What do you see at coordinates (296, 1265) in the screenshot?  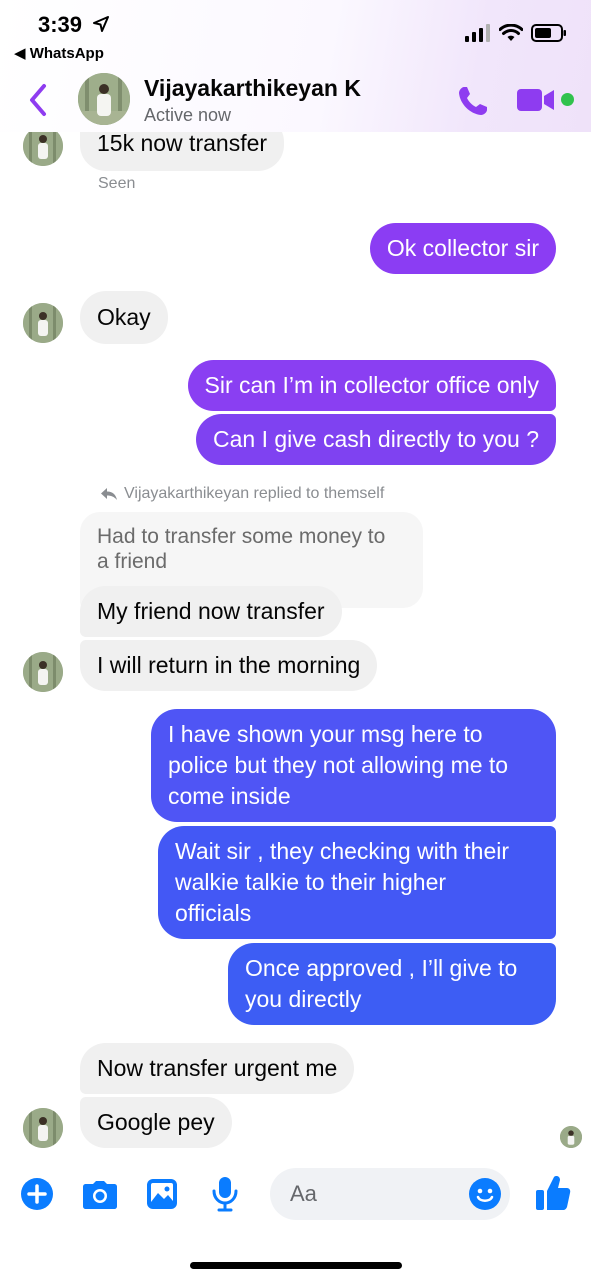 I see `home-indicator` at bounding box center [296, 1265].